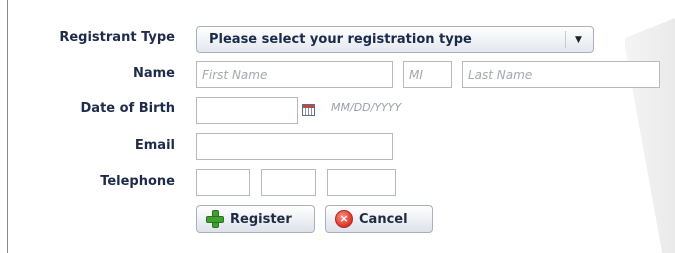  Describe the element at coordinates (223, 182) in the screenshot. I see `phone-area-field` at that location.